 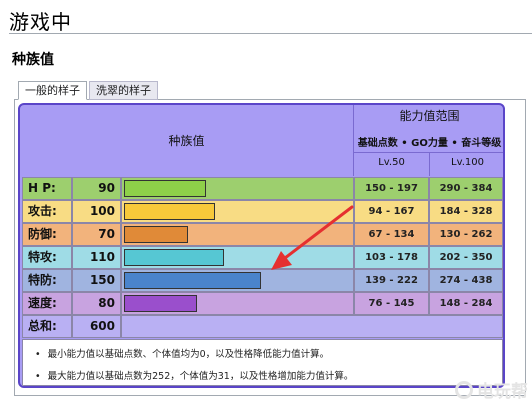 What do you see at coordinates (391, 234) in the screenshot?
I see `stat-range-lv50: 67 - 134` at bounding box center [391, 234].